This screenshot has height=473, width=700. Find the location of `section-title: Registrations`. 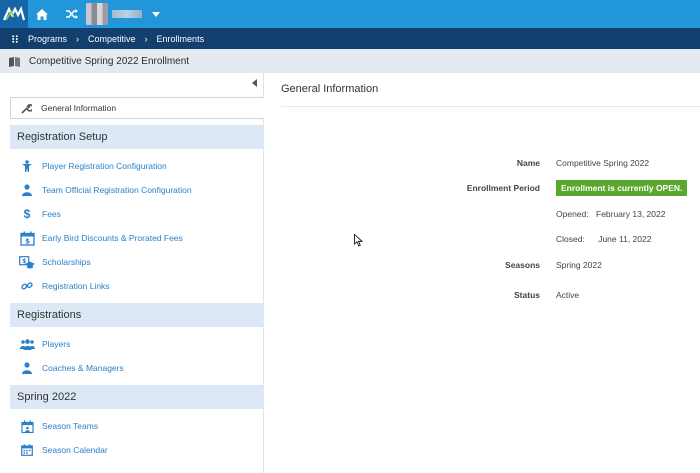

section-title: Registrations is located at coordinates (49, 315).